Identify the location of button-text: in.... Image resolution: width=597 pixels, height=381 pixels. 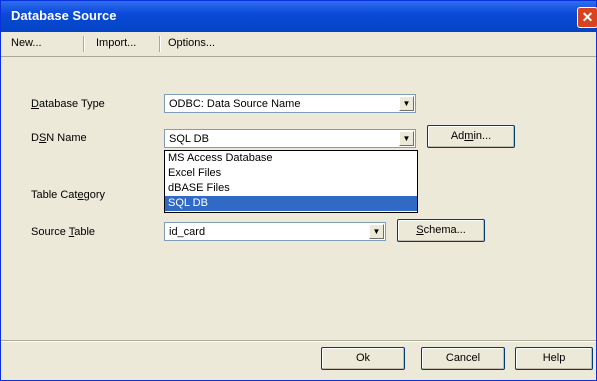
(482, 136).